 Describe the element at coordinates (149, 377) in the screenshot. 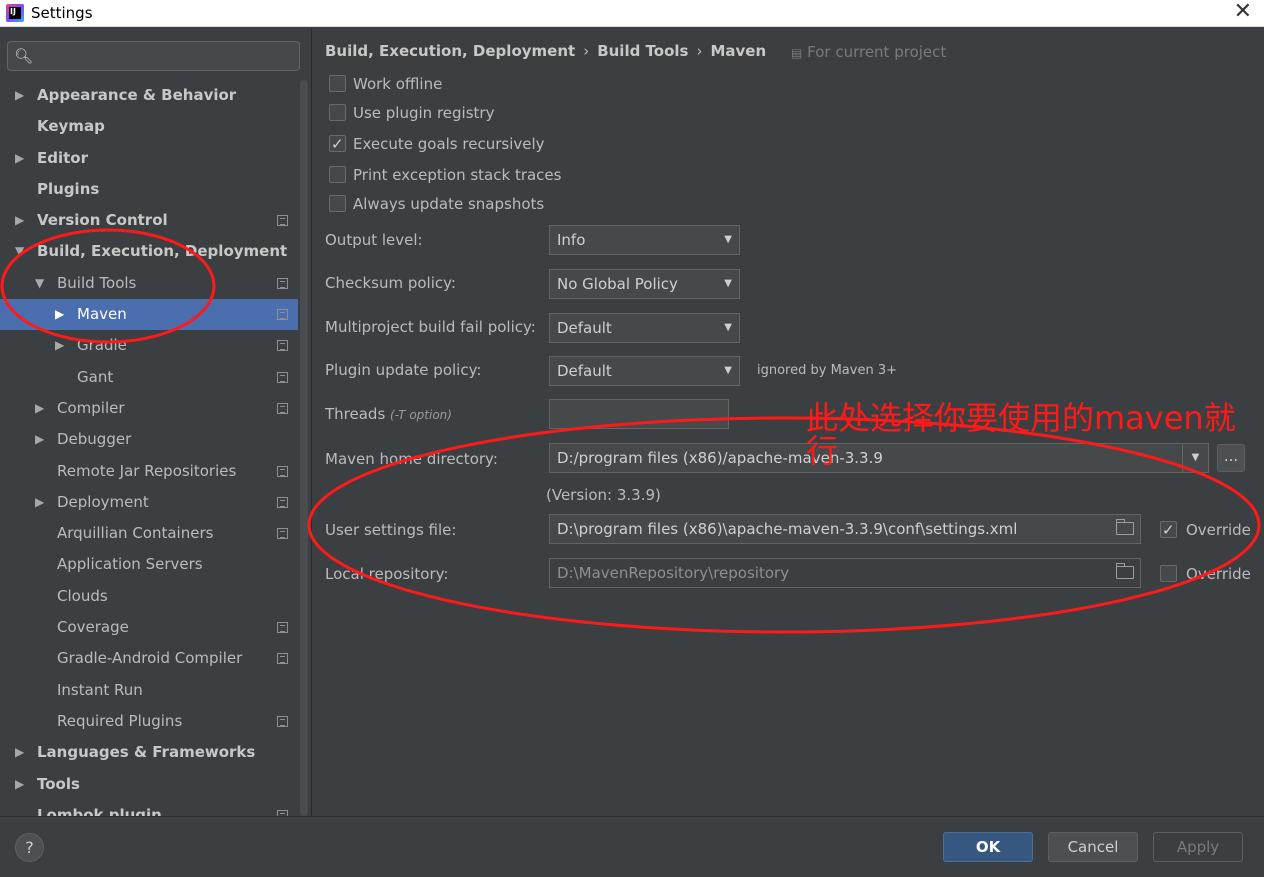

I see `sidebar-item-gant: Gant` at that location.